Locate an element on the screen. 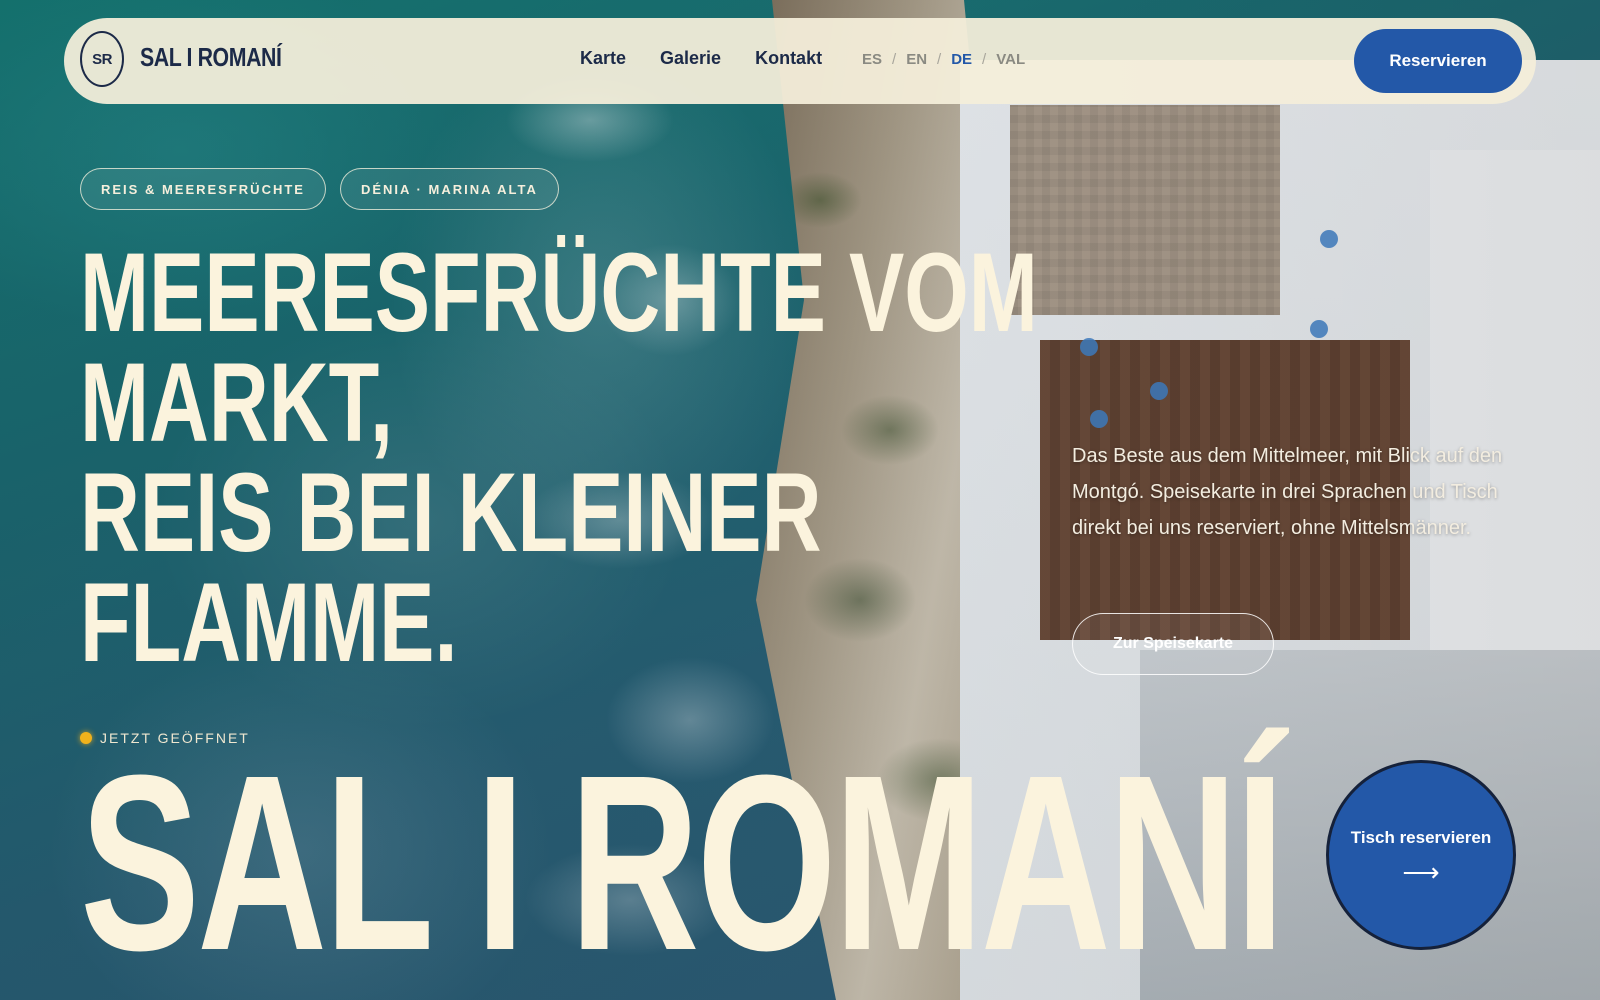 Image resolution: width=1600 pixels, height=1000 pixels. main-nav: Karte Galerie Kontakt is located at coordinates (701, 58).